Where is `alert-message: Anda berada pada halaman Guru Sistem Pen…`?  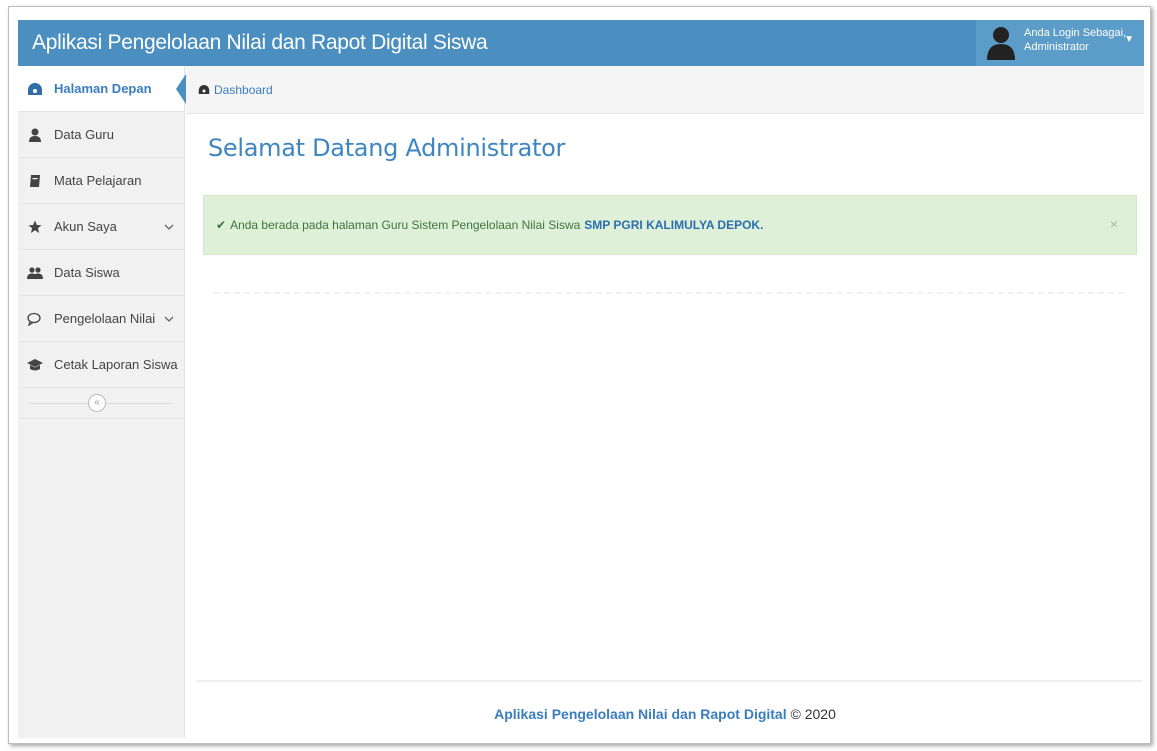
alert-message: Anda berada pada halaman Guru Sistem Pen… is located at coordinates (405, 225).